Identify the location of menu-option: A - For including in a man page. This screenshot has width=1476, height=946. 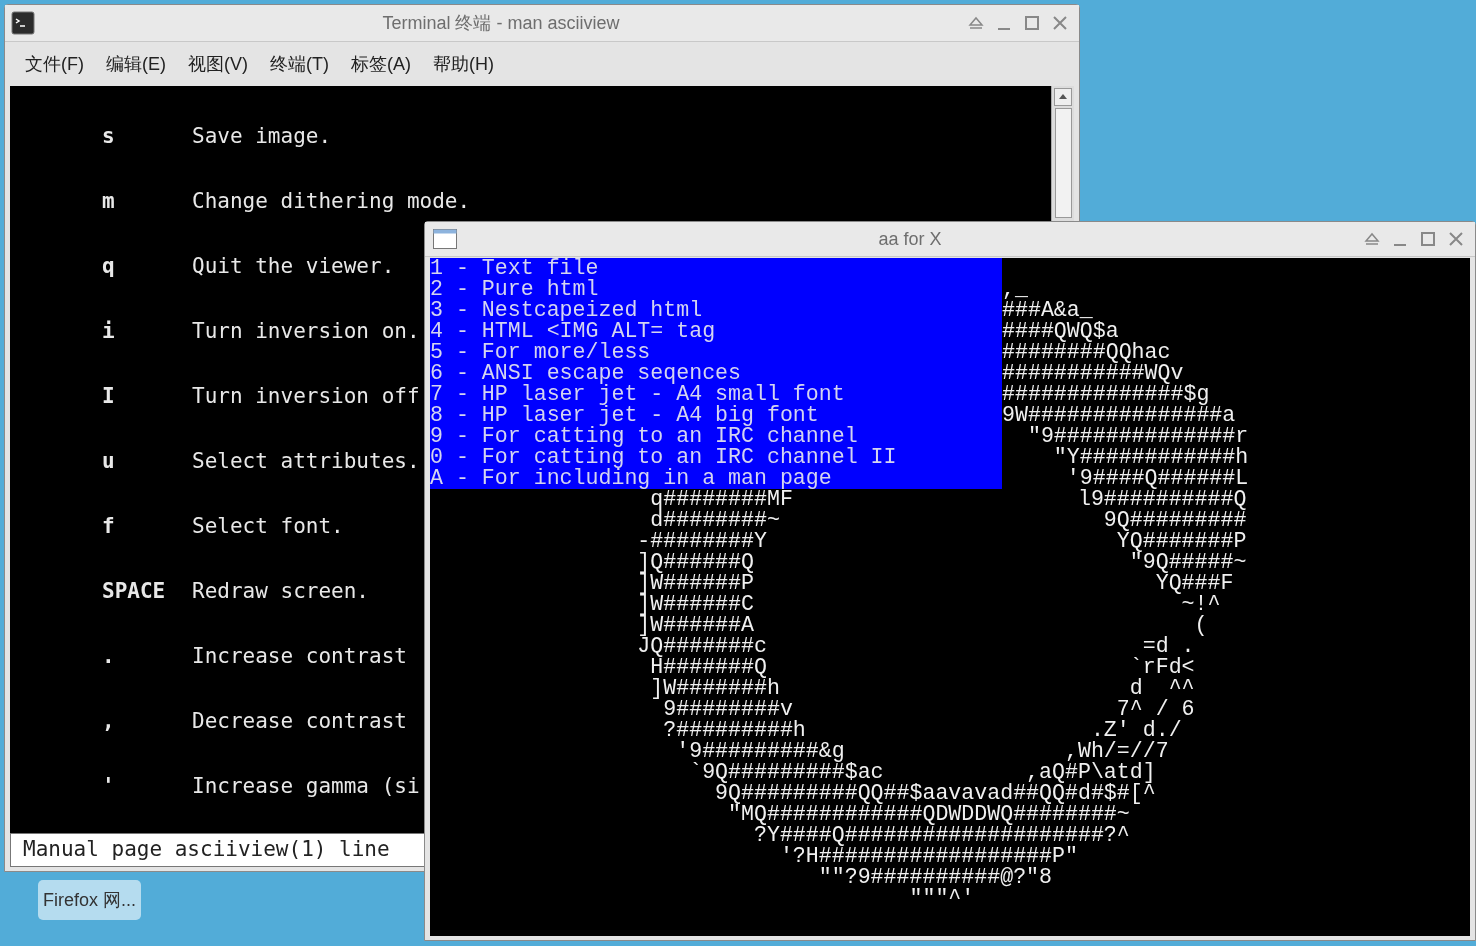
(716, 478).